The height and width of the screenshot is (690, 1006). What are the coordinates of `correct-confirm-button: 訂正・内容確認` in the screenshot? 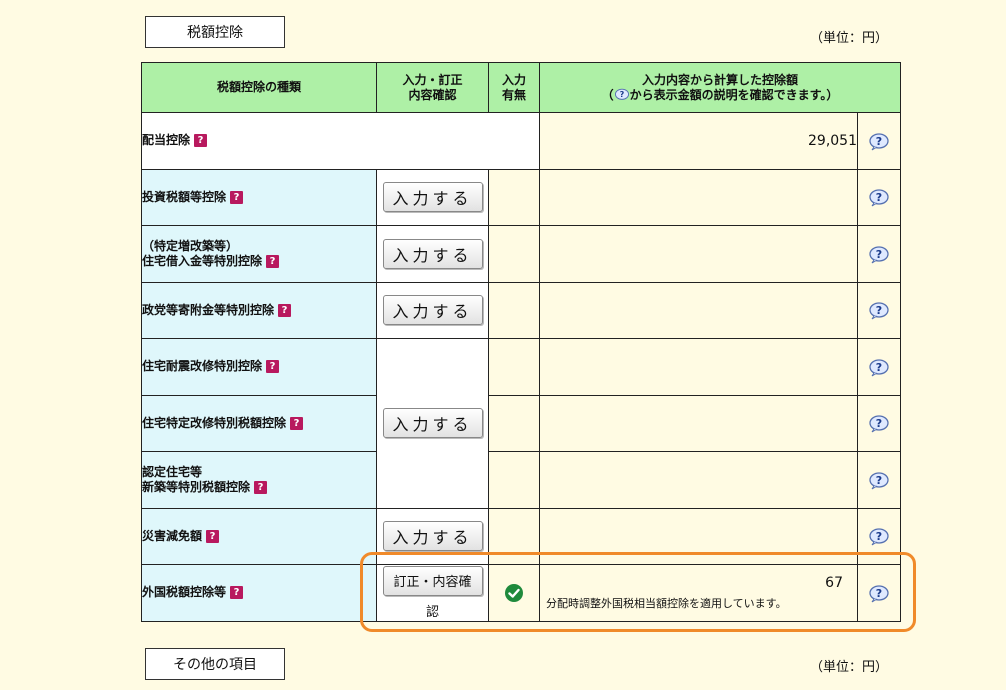 It's located at (432, 592).